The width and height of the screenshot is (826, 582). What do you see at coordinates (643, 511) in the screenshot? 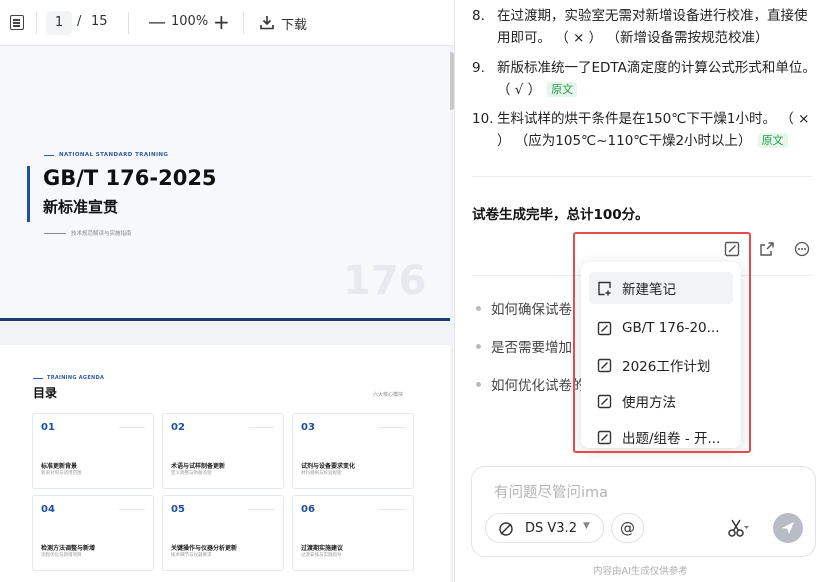
I see `chat-input-box` at bounding box center [643, 511].